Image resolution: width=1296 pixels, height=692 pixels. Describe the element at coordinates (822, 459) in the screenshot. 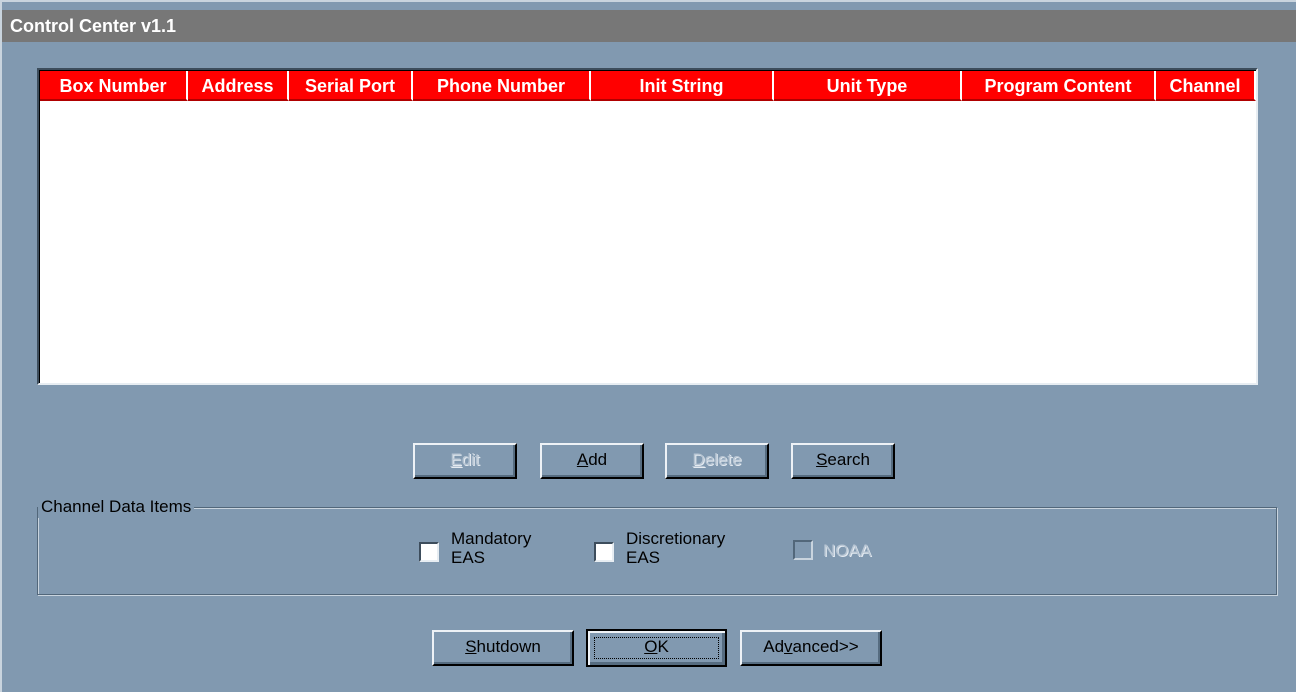

I see `search-accel: S` at that location.